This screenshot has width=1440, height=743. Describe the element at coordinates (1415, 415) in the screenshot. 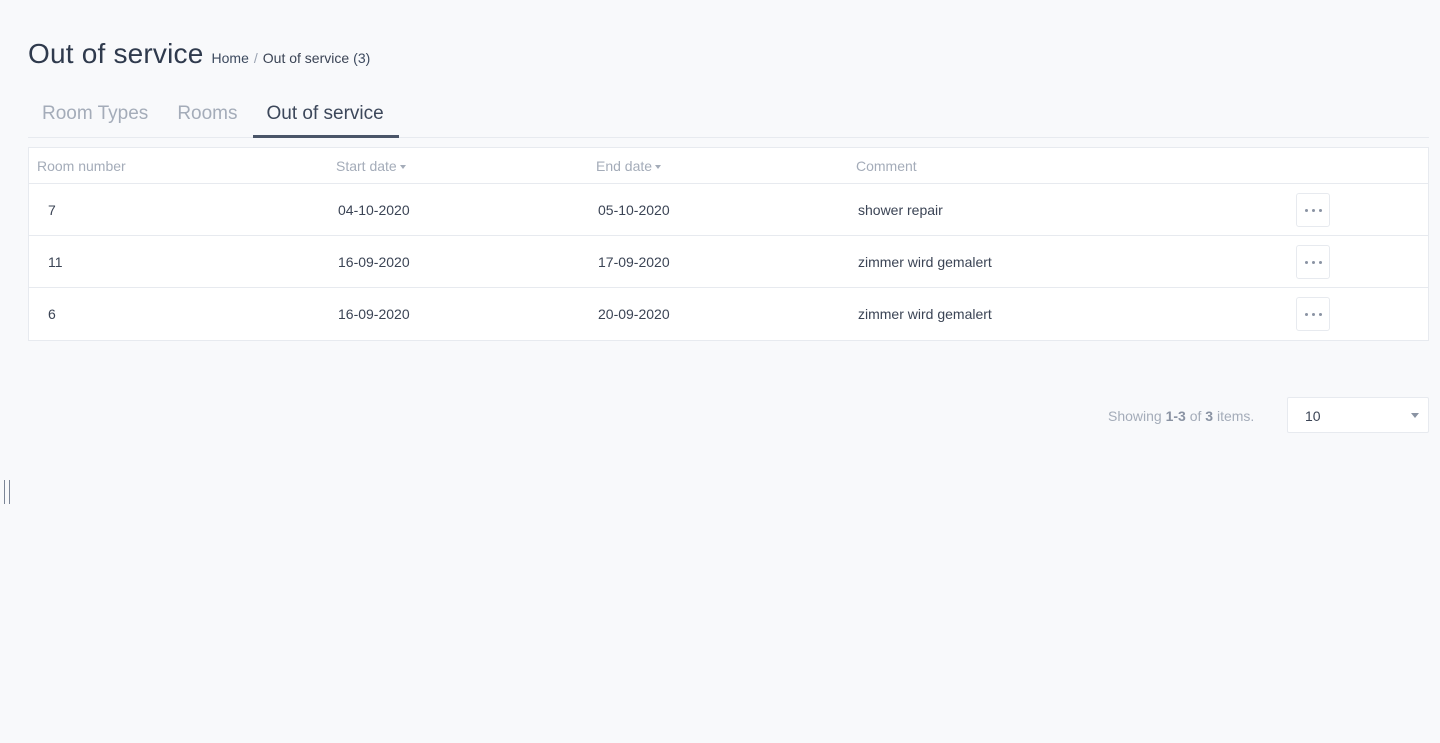

I see `chevron-down-icon` at that location.